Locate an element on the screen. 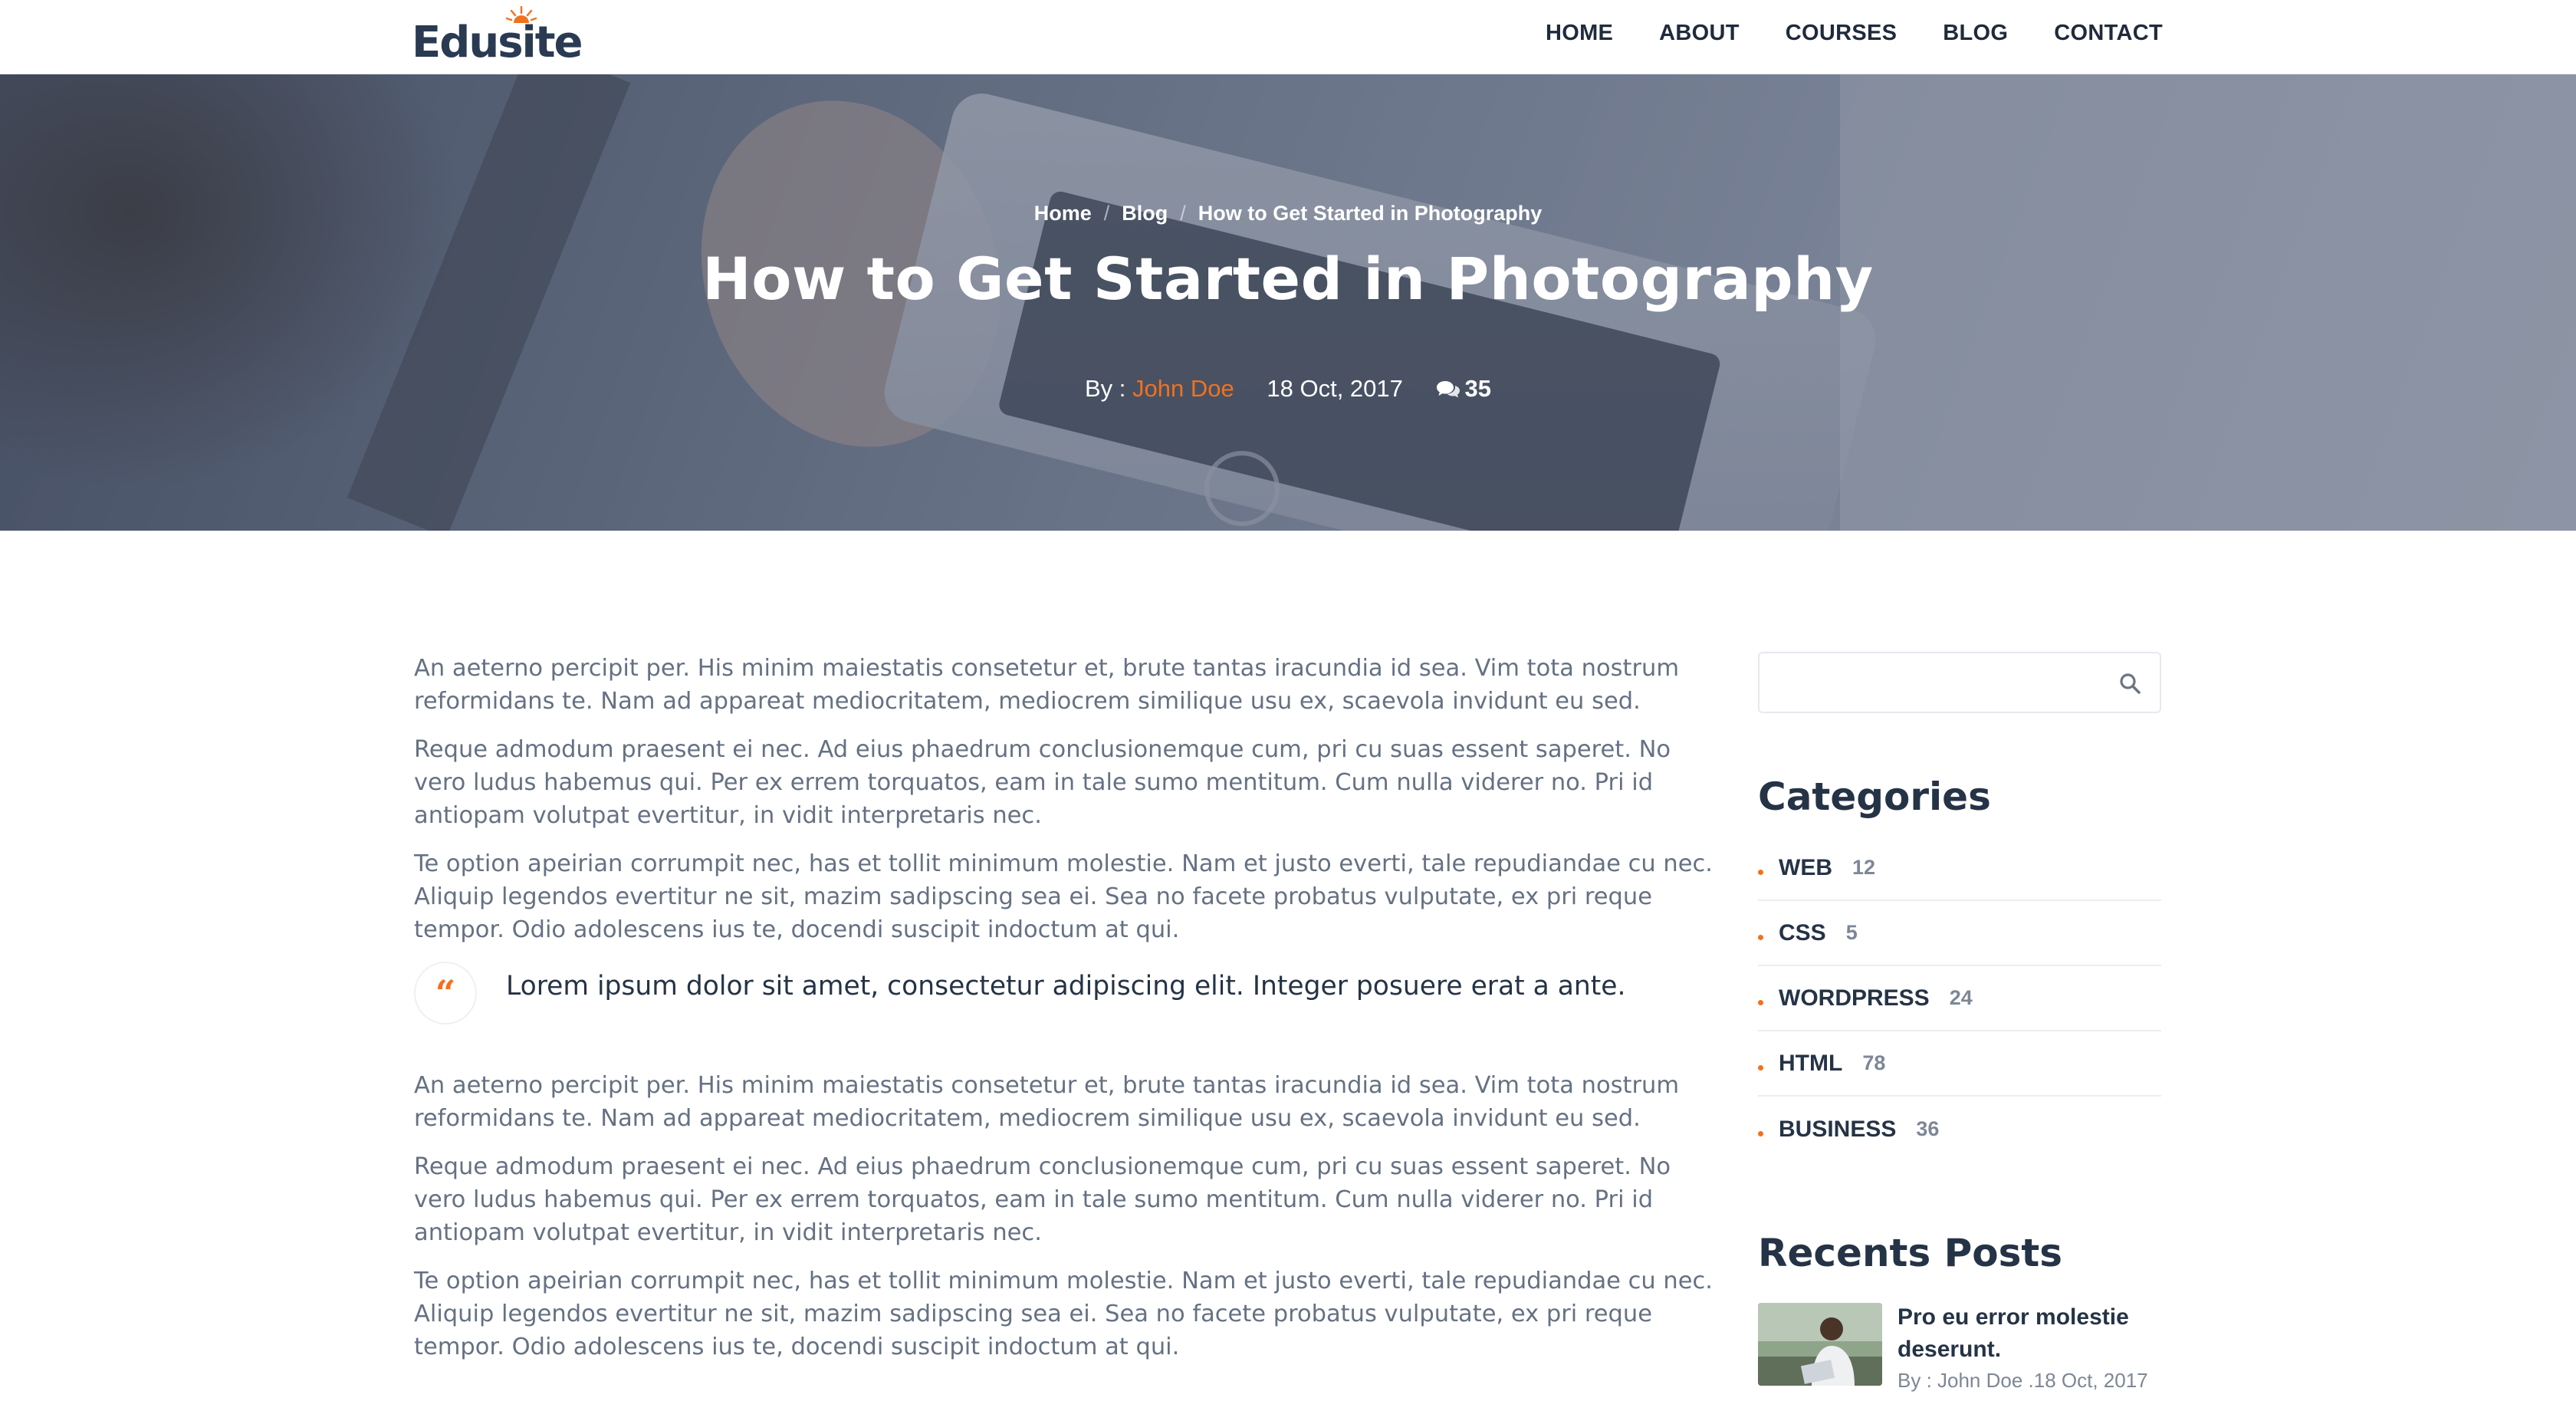 The image size is (2576, 1411). author-link: John Doe is located at coordinates (1183, 389).